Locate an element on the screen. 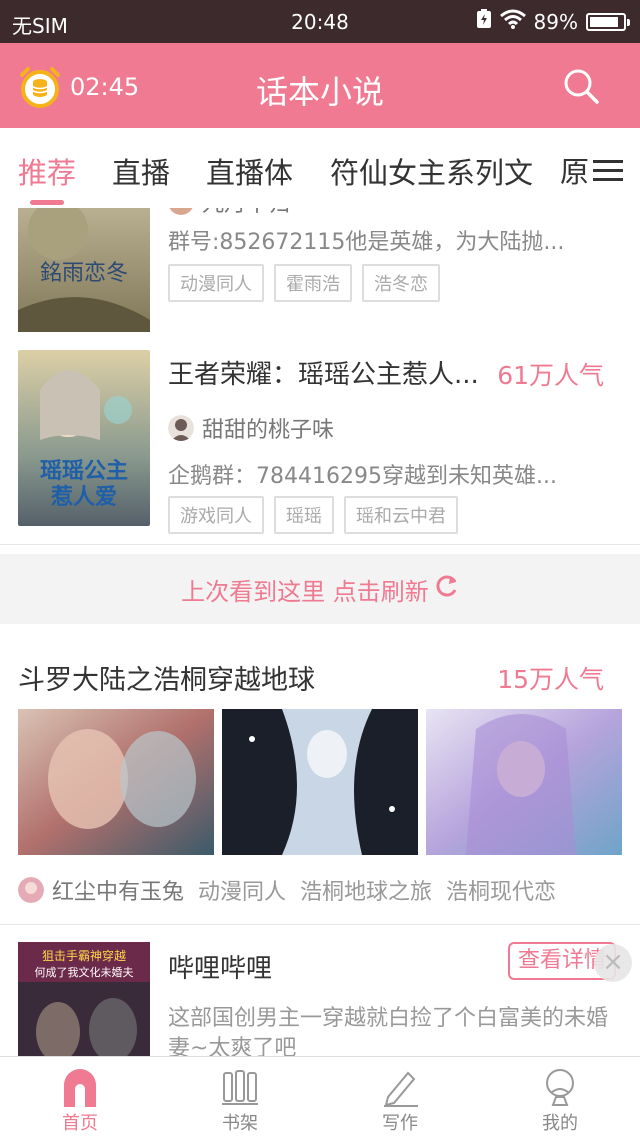 The height and width of the screenshot is (1139, 640). battery-percent: 89% is located at coordinates (555, 21).